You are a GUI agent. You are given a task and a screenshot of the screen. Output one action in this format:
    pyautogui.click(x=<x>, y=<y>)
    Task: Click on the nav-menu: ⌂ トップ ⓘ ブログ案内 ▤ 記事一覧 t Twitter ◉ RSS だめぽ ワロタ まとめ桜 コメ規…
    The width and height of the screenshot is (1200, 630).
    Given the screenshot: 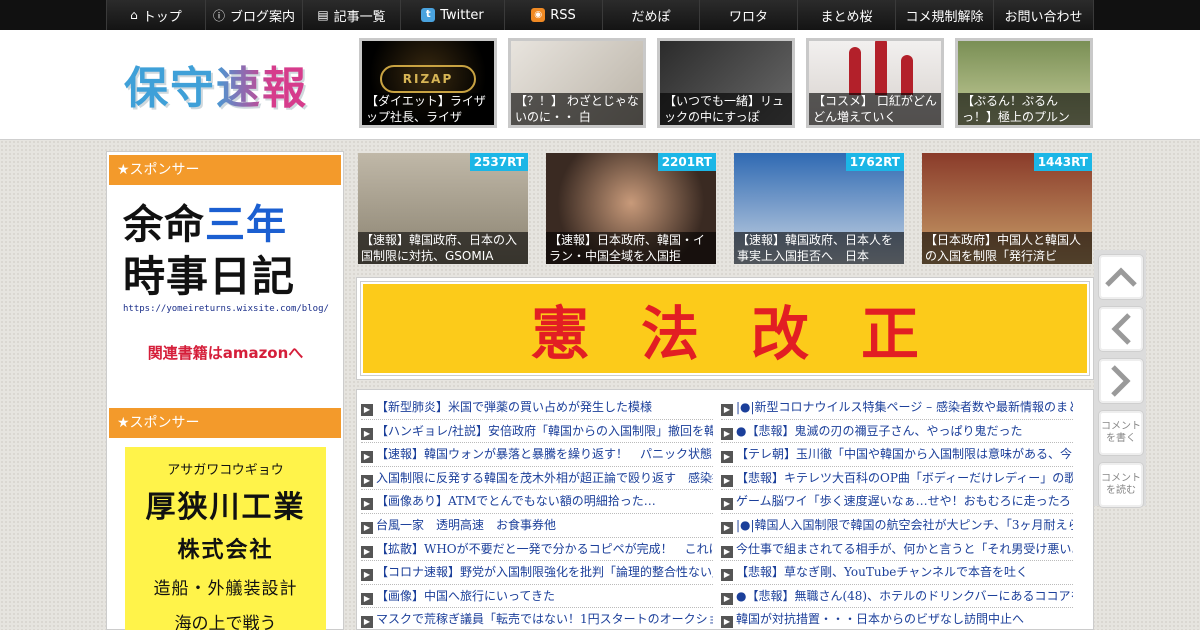 What is the action you would take?
    pyautogui.click(x=600, y=15)
    